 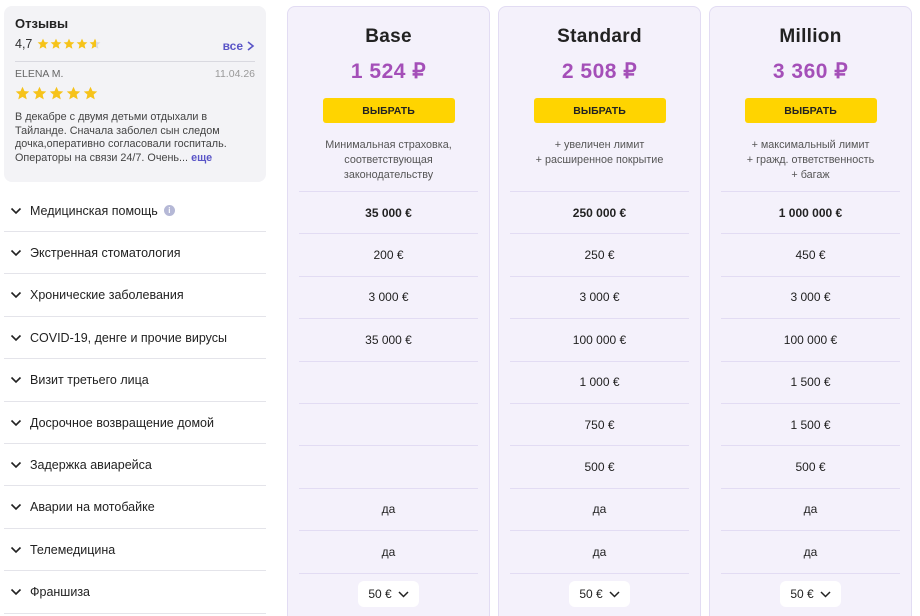 I want to click on review-meta: ELENA M. 11.04.26, so click(x=135, y=74).